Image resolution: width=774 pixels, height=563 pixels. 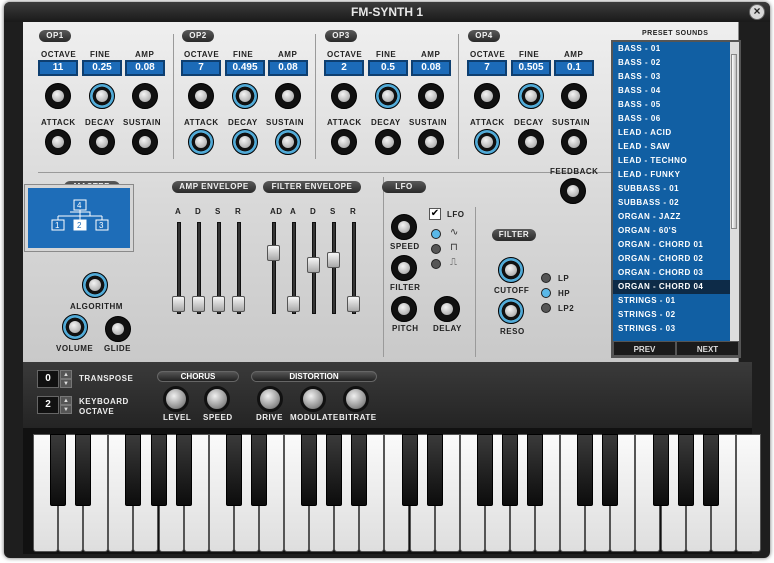 What do you see at coordinates (546, 308) in the screenshot?
I see `filter-type-lp2-radio` at bounding box center [546, 308].